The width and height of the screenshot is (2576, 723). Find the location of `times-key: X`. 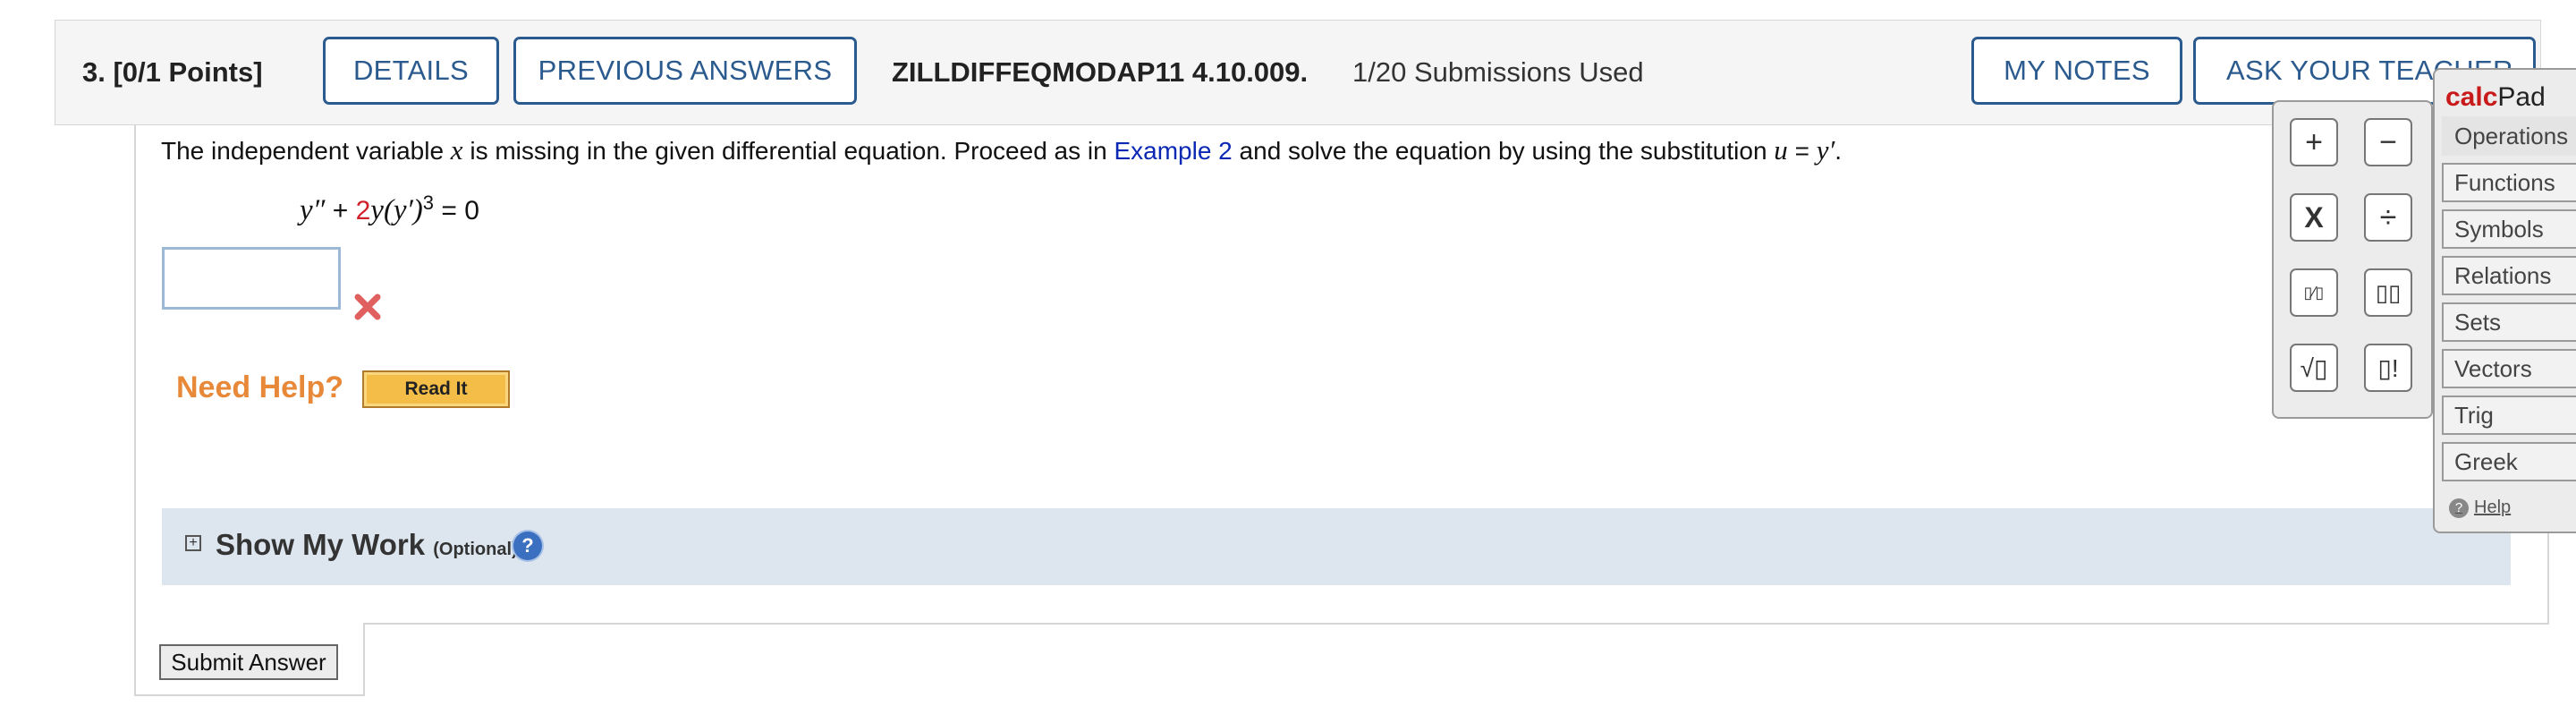

times-key: X is located at coordinates (2314, 217).